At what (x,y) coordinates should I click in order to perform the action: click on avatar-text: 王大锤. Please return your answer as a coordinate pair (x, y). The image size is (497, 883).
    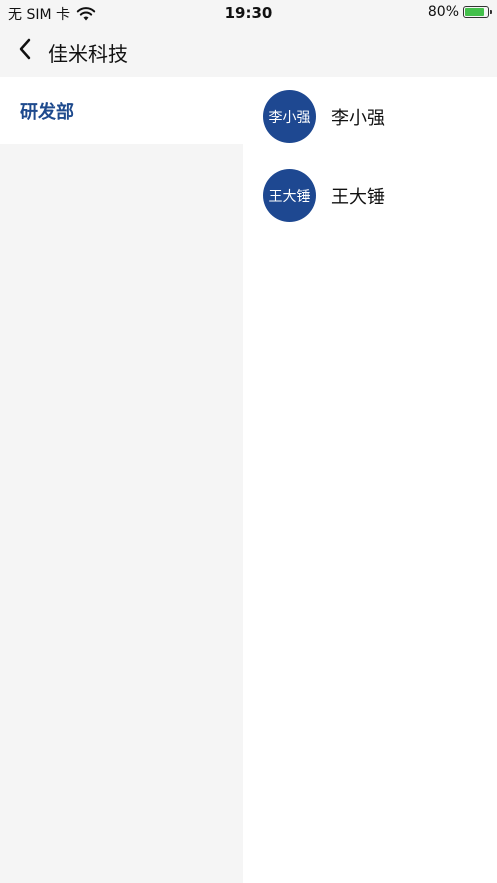
    Looking at the image, I should click on (289, 196).